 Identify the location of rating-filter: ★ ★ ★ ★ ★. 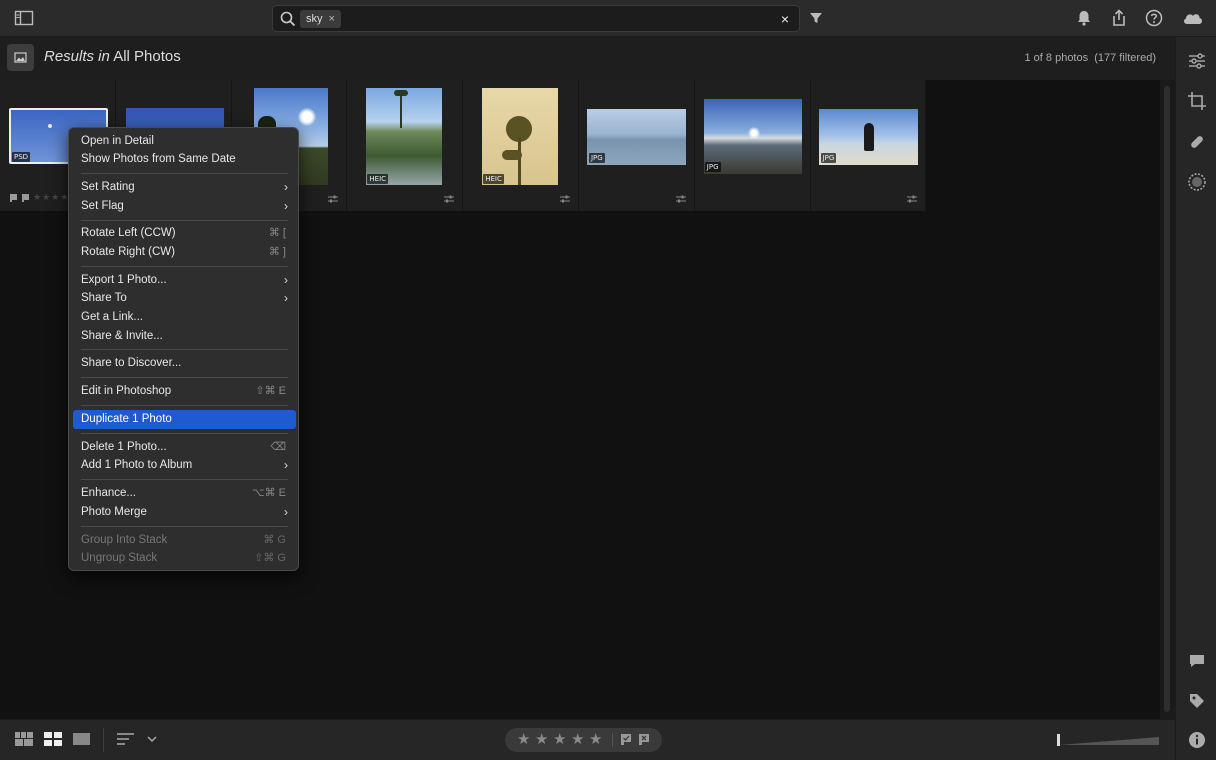
(583, 740).